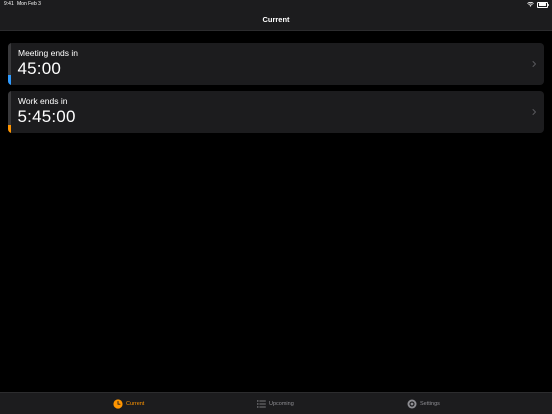 This screenshot has height=414, width=552. What do you see at coordinates (29, 4) in the screenshot?
I see `status-date: Mon Feb 3` at bounding box center [29, 4].